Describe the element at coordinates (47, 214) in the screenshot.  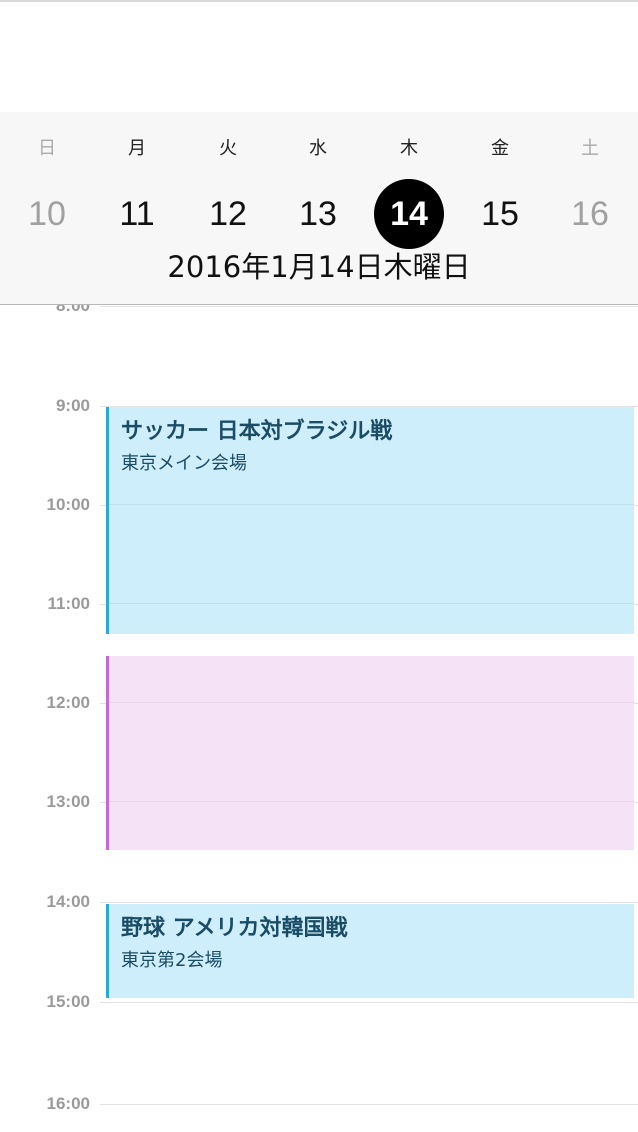
I see `day-10: 10` at that location.